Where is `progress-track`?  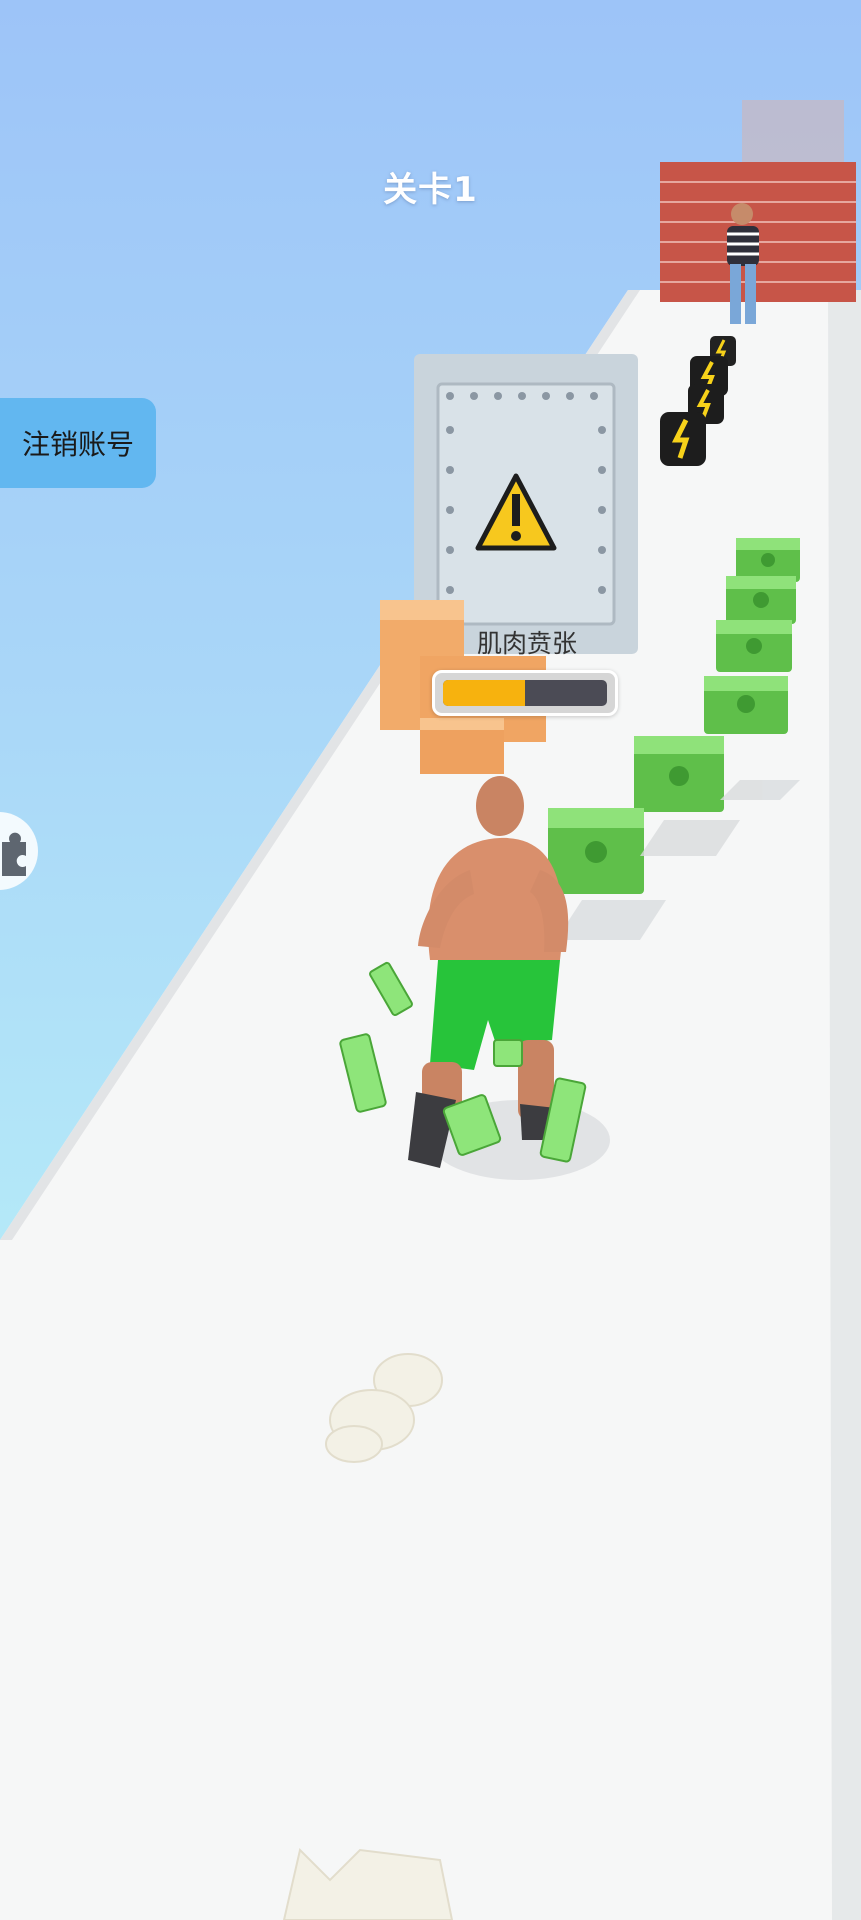
progress-track is located at coordinates (525, 693).